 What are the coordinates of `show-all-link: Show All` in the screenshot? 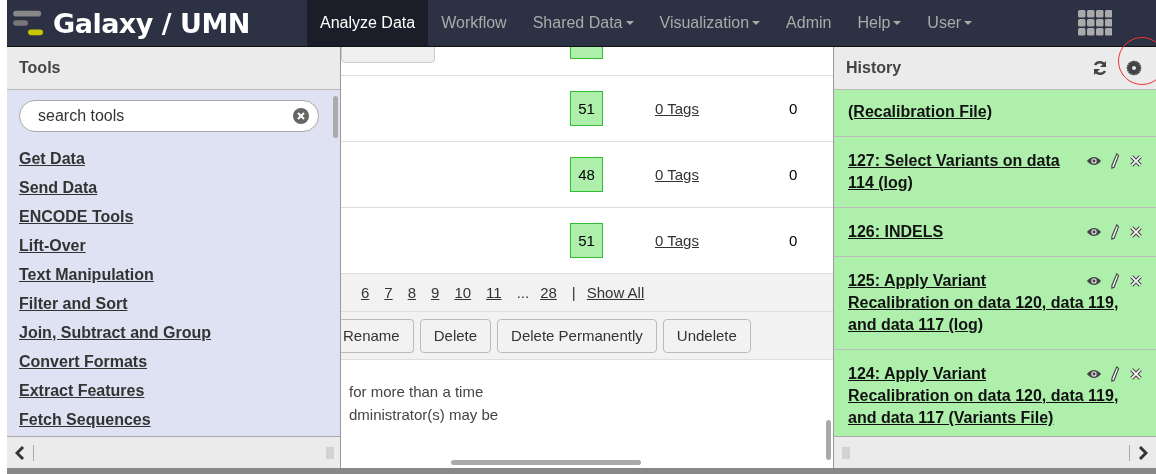 It's located at (615, 292).